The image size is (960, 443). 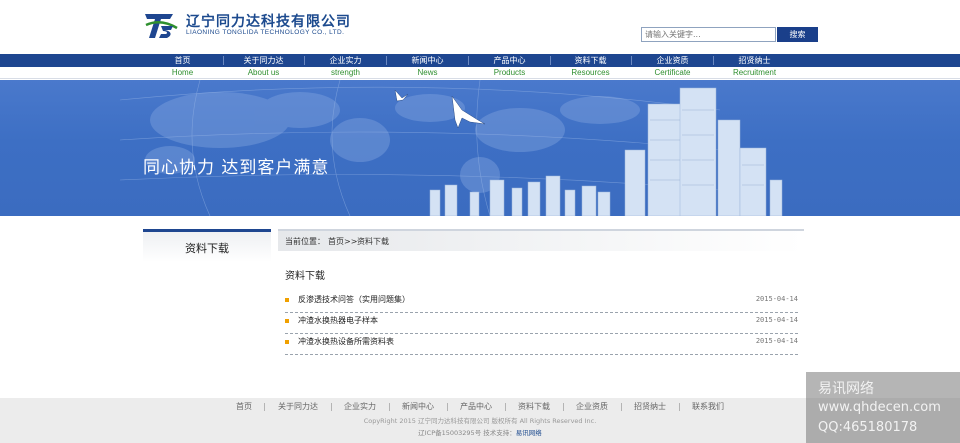 What do you see at coordinates (509, 73) in the screenshot?
I see `nav-item-products-en: Products` at bounding box center [509, 73].